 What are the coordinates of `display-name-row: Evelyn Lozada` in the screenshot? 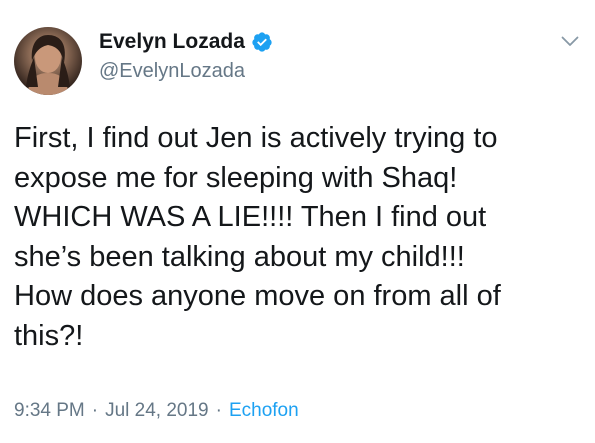 It's located at (186, 42).